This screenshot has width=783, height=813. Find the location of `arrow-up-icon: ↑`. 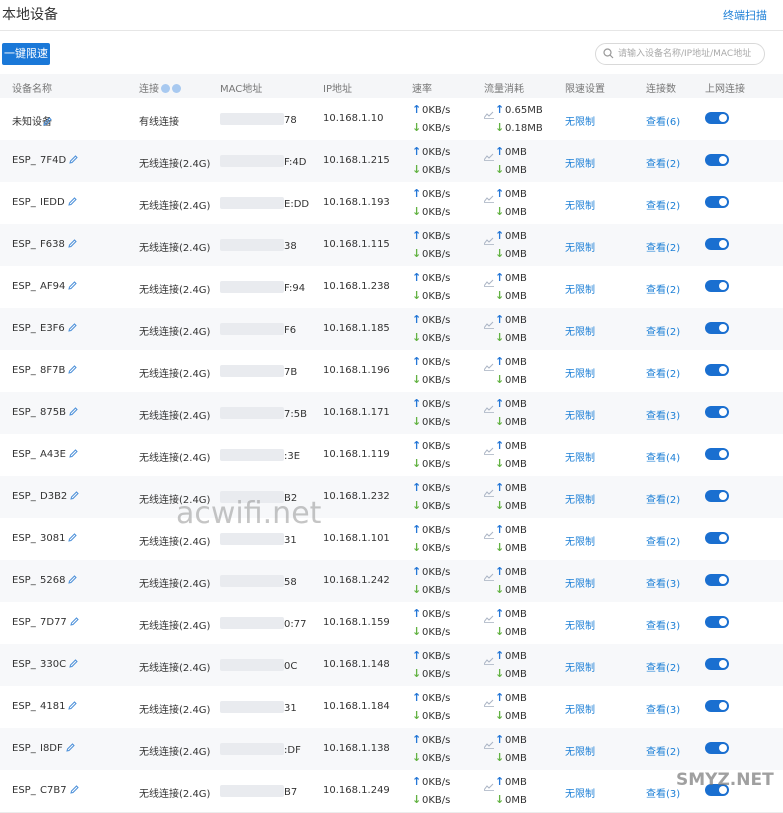

arrow-up-icon: ↑ is located at coordinates (500, 403).